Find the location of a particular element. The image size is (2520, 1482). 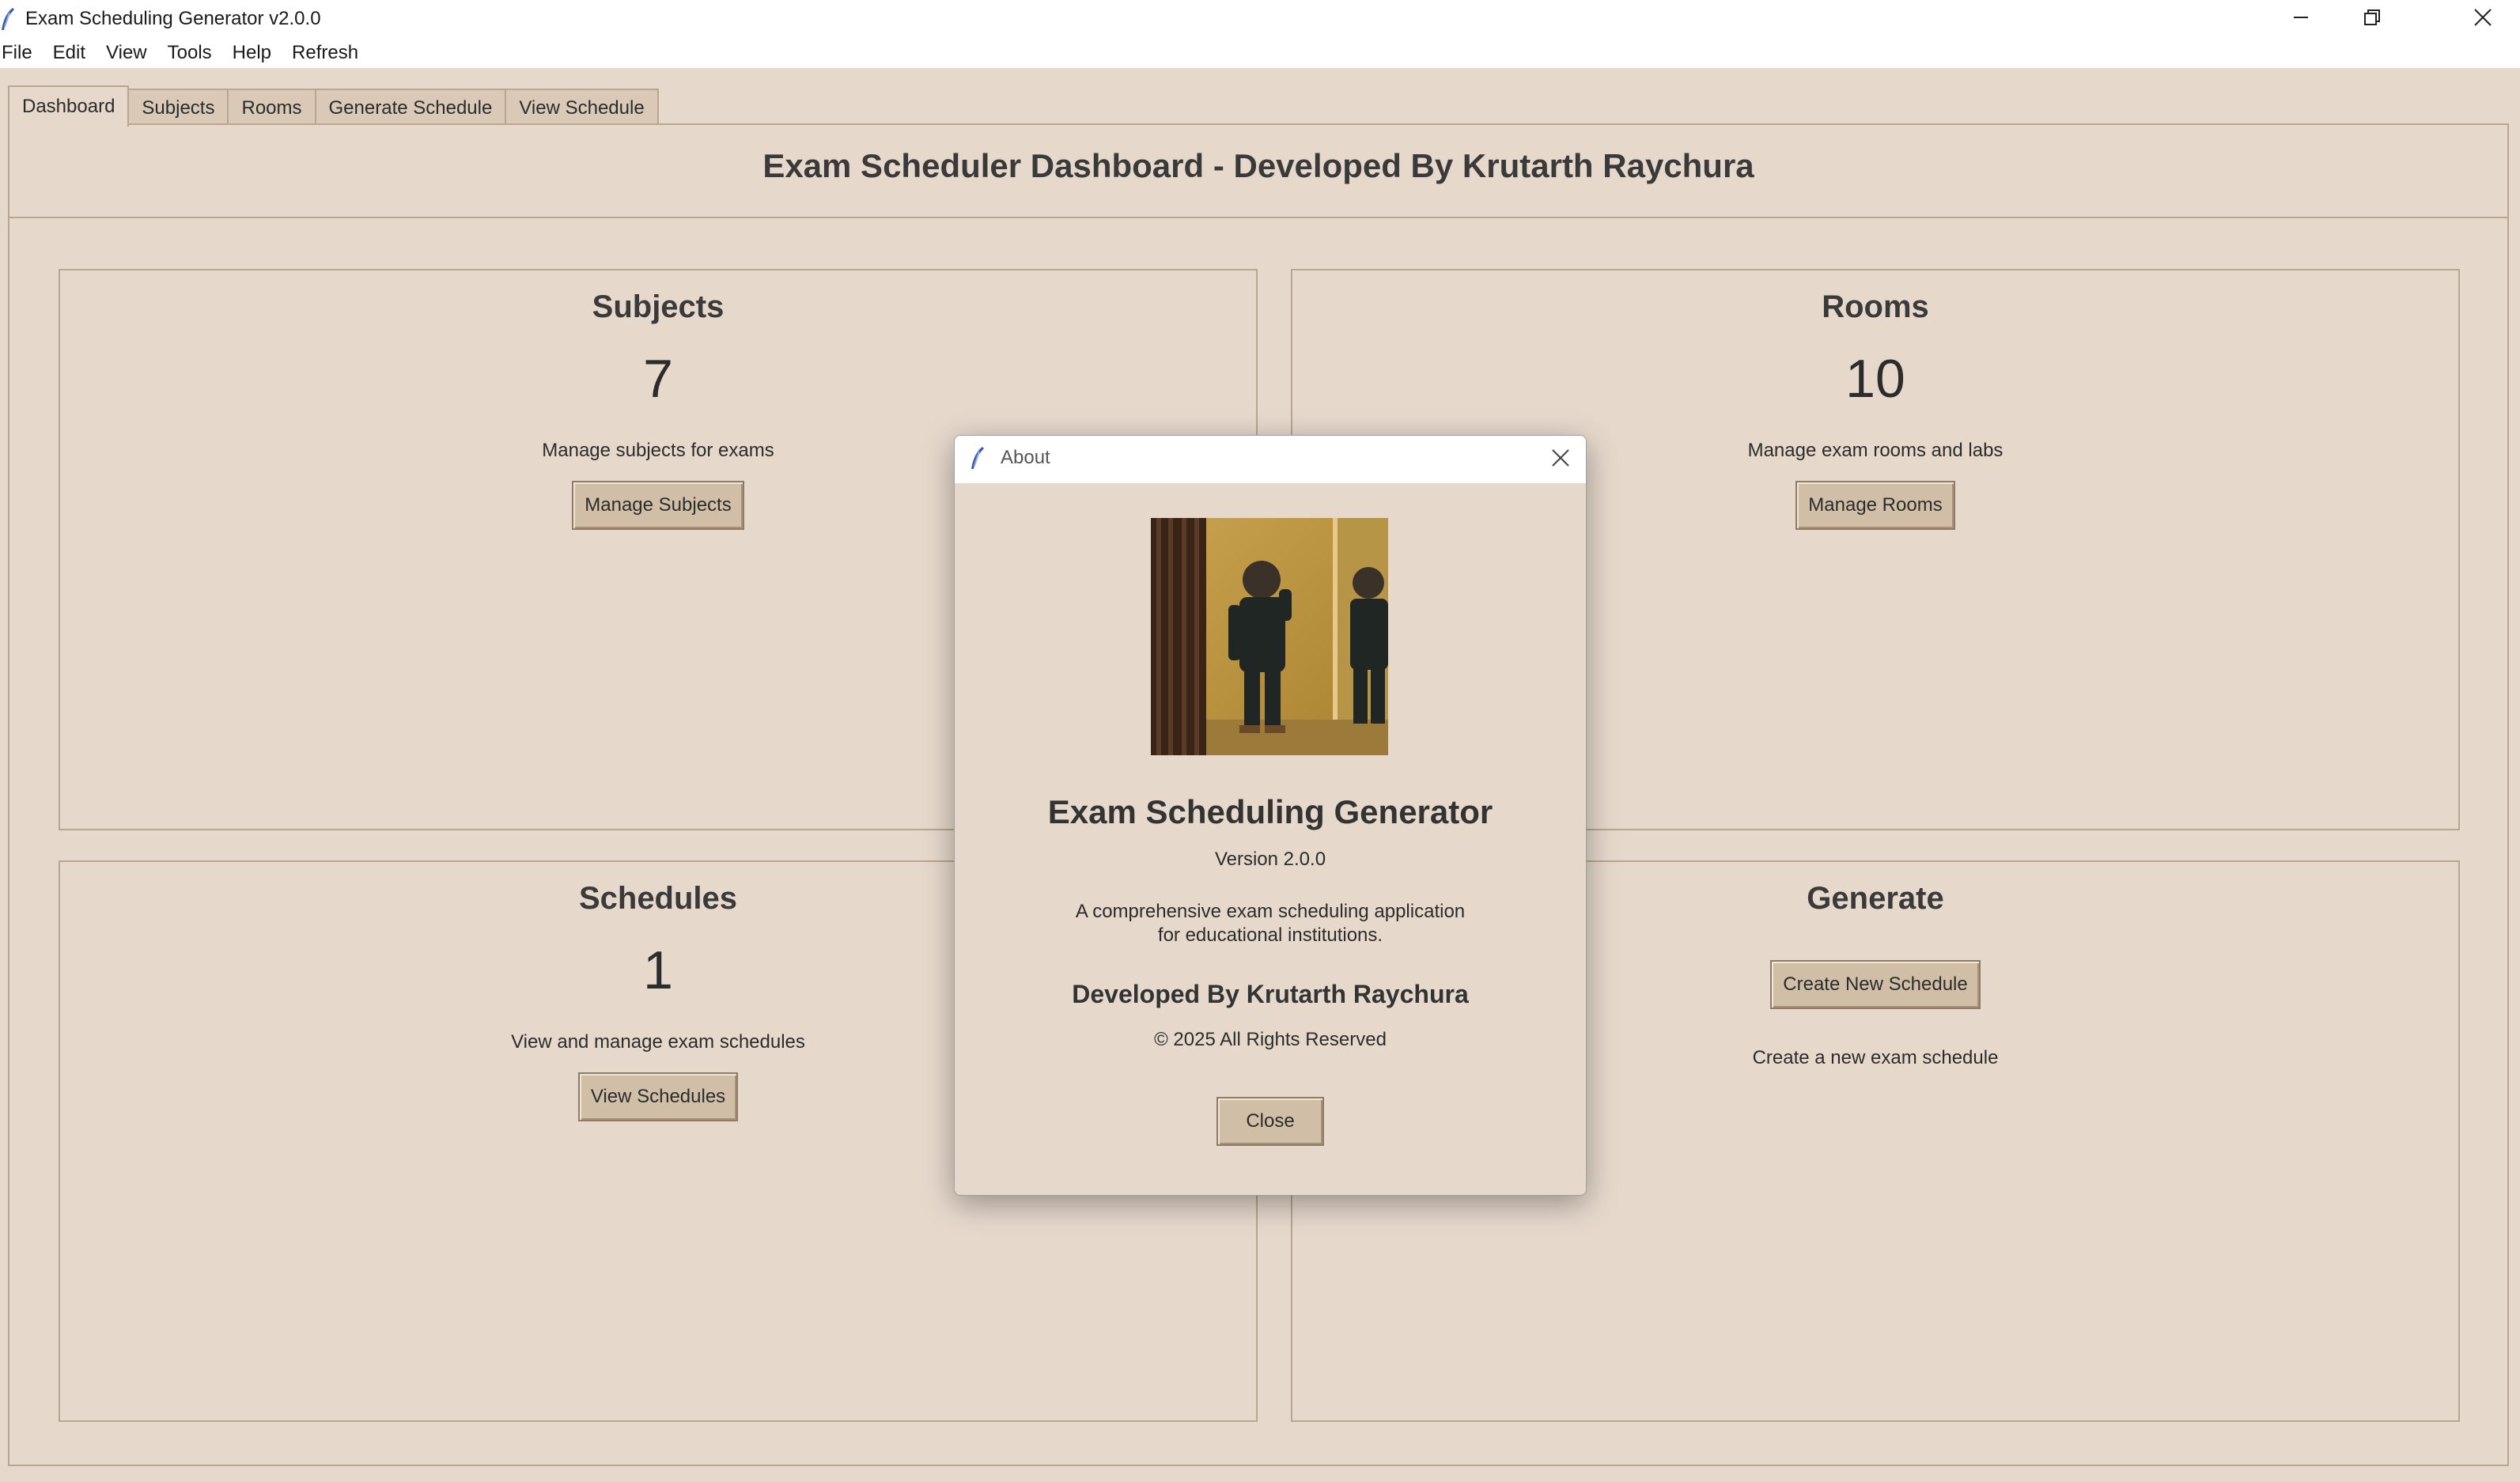

tab-generate-schedule: Generate Schedule is located at coordinates (410, 108).